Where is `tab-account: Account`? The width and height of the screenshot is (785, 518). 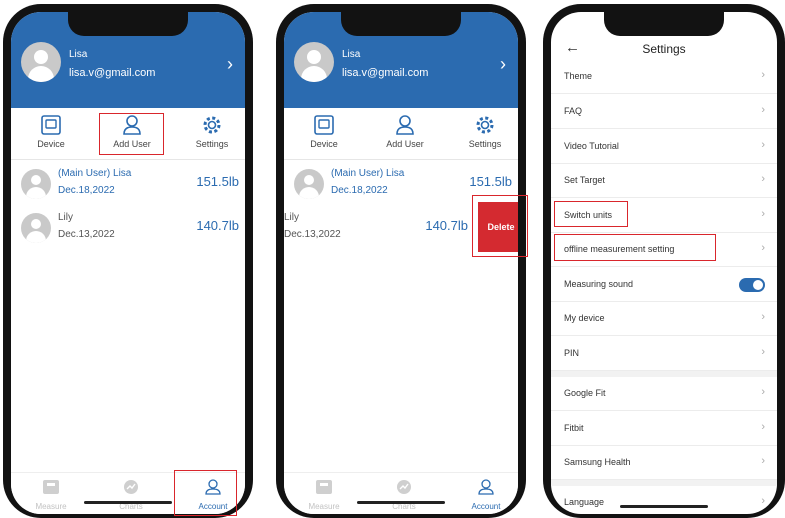
tab-account: Account is located at coordinates (486, 495).